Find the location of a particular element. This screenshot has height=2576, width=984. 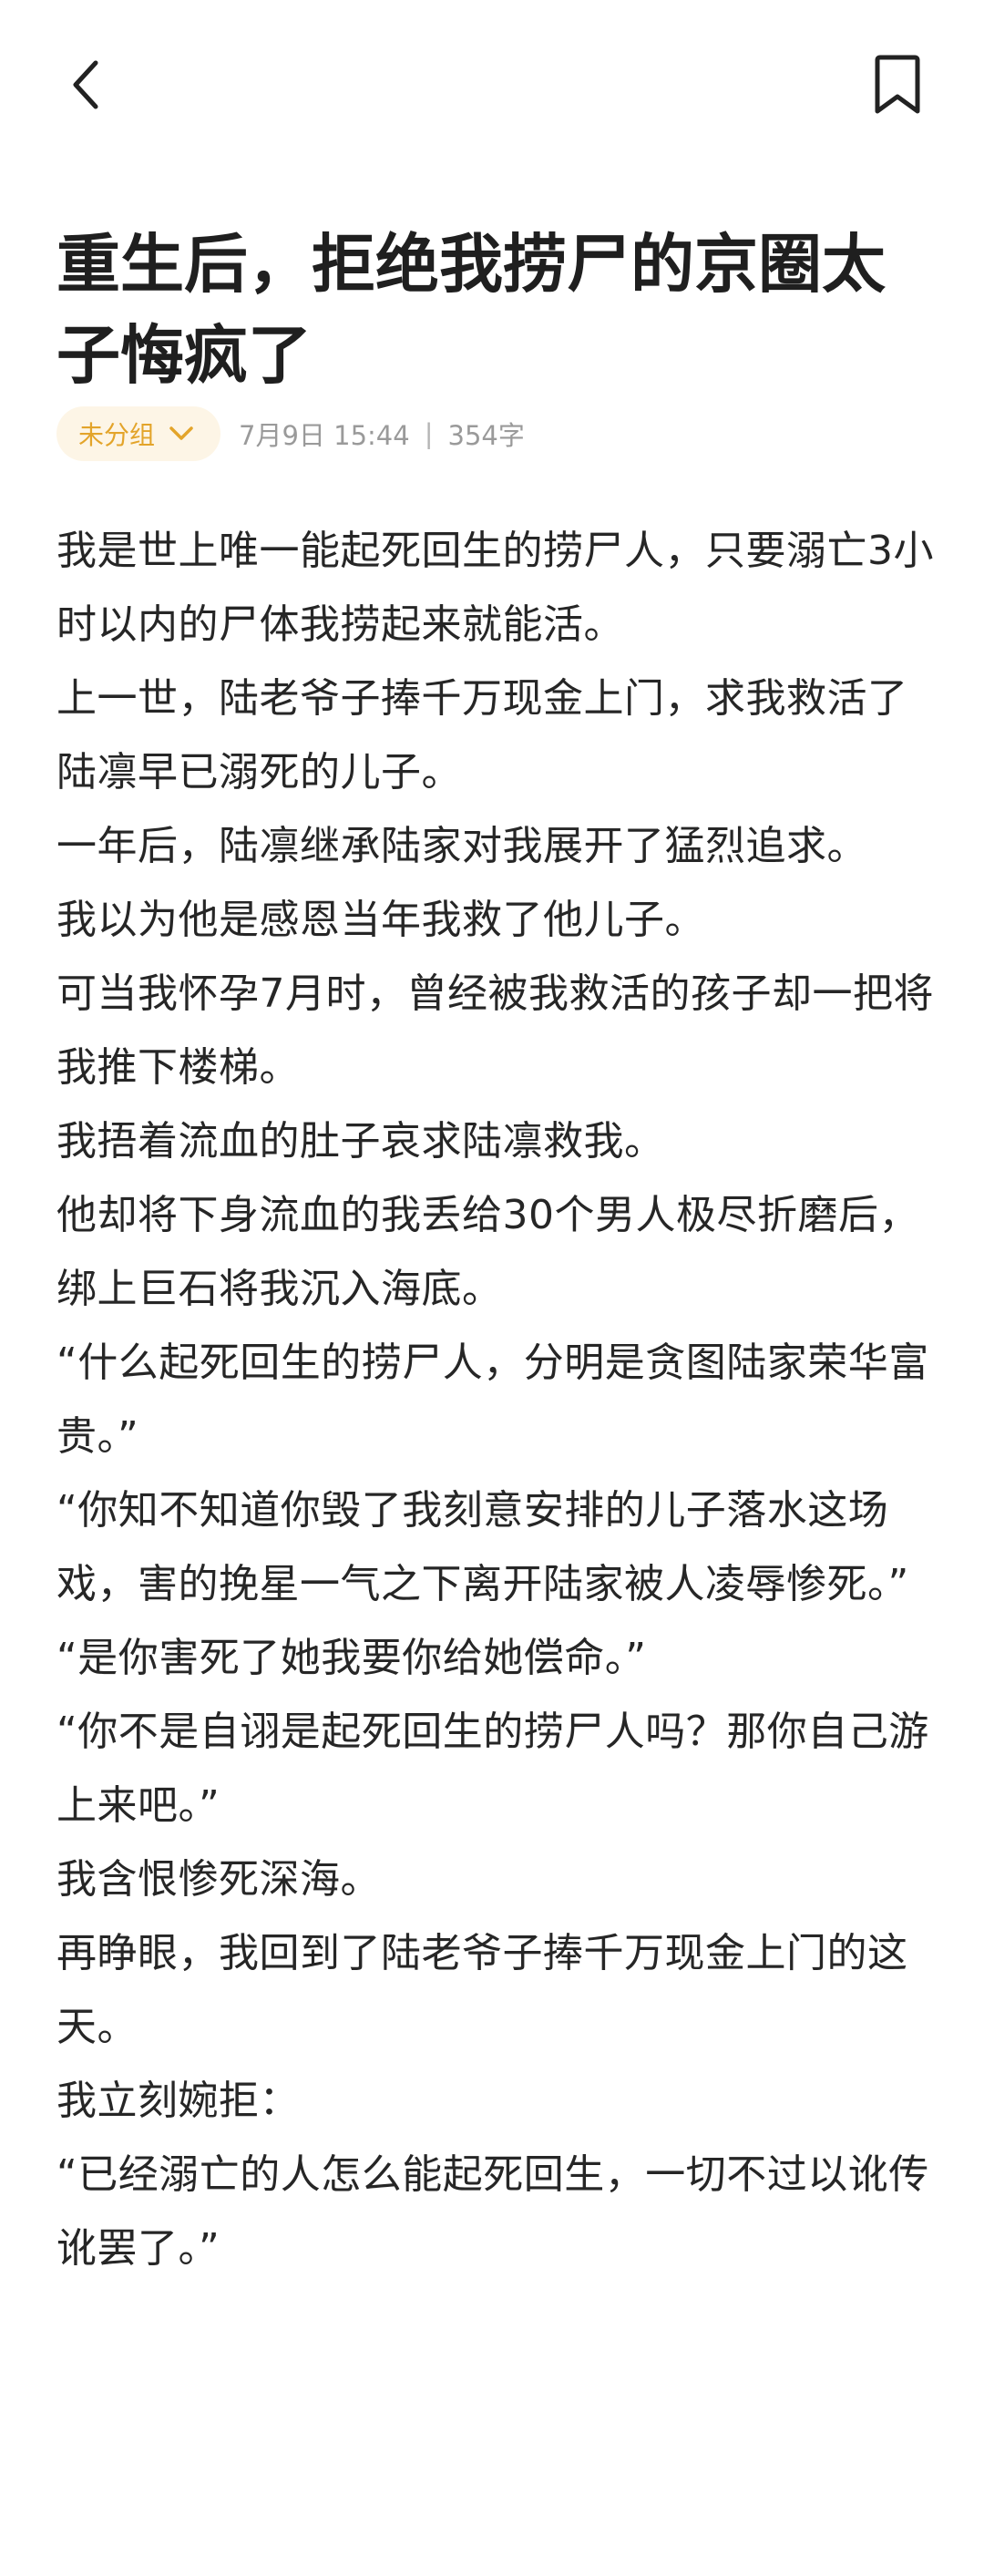

paragraph: “你不是自诩是起死回生的捞尸人吗？那你自己游上来吧。” is located at coordinates (493, 1769).